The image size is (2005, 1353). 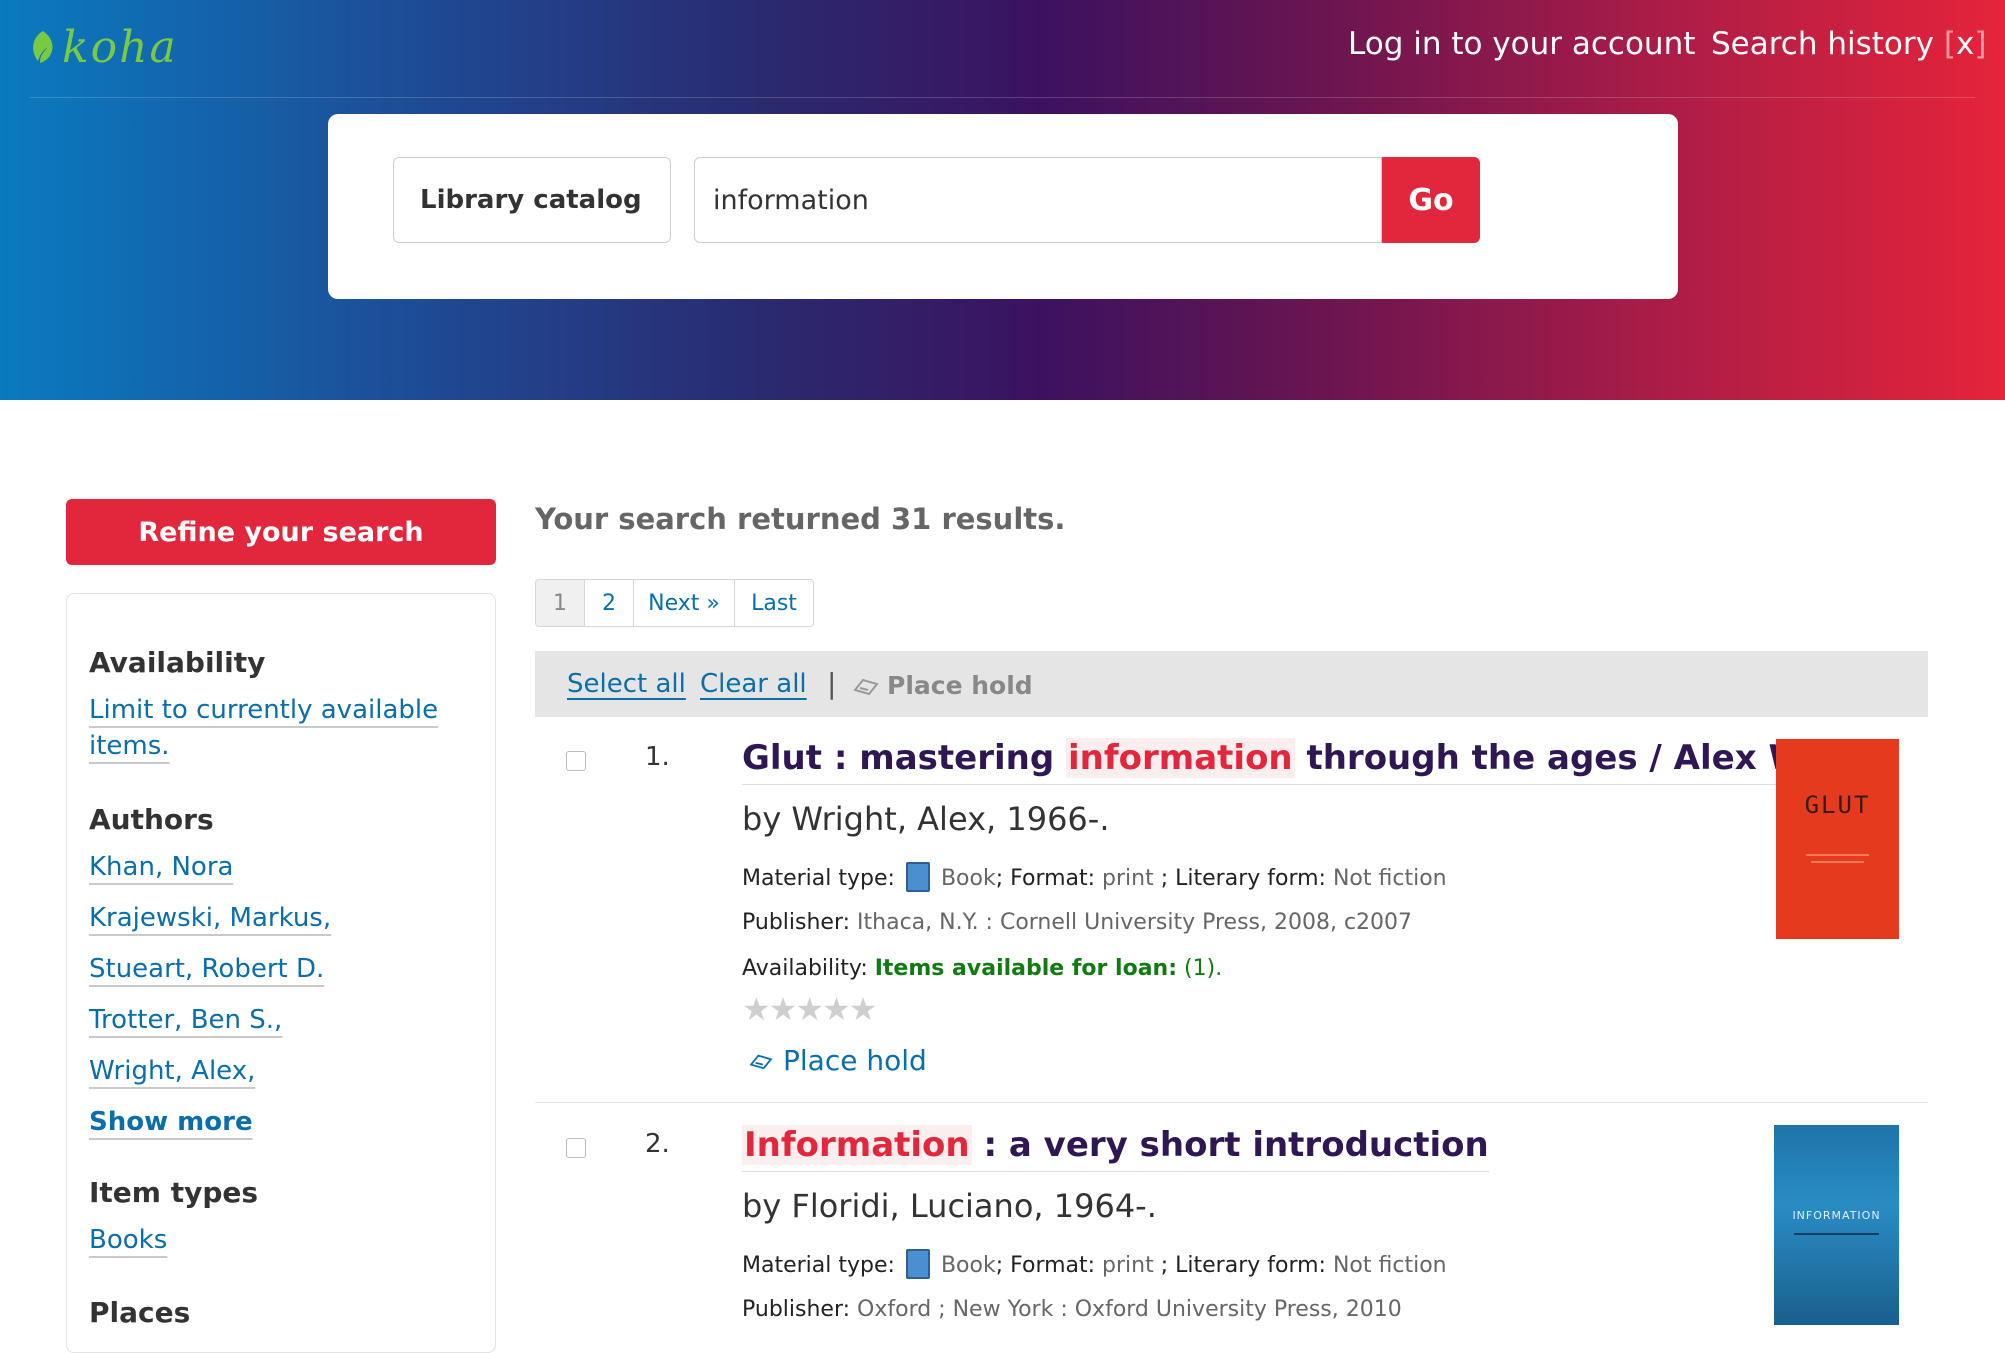 I want to click on header-divider, so click(x=1002, y=97).